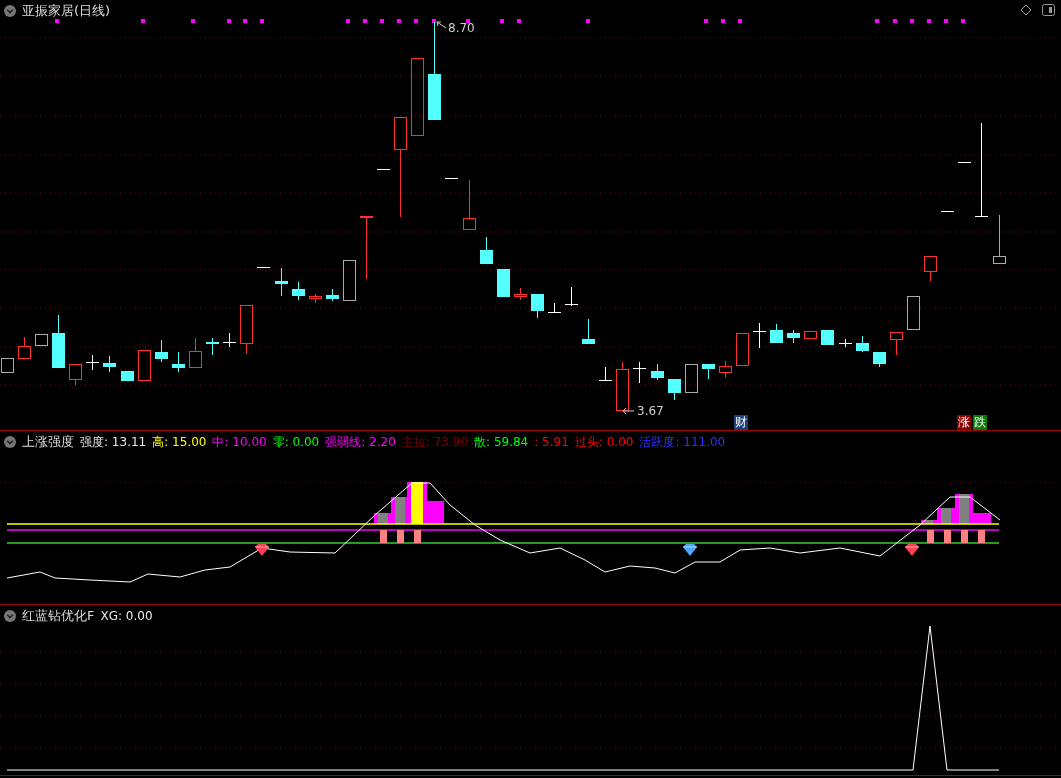 The height and width of the screenshot is (778, 1061). Describe the element at coordinates (741, 422) in the screenshot. I see `event-marker: 财` at that location.